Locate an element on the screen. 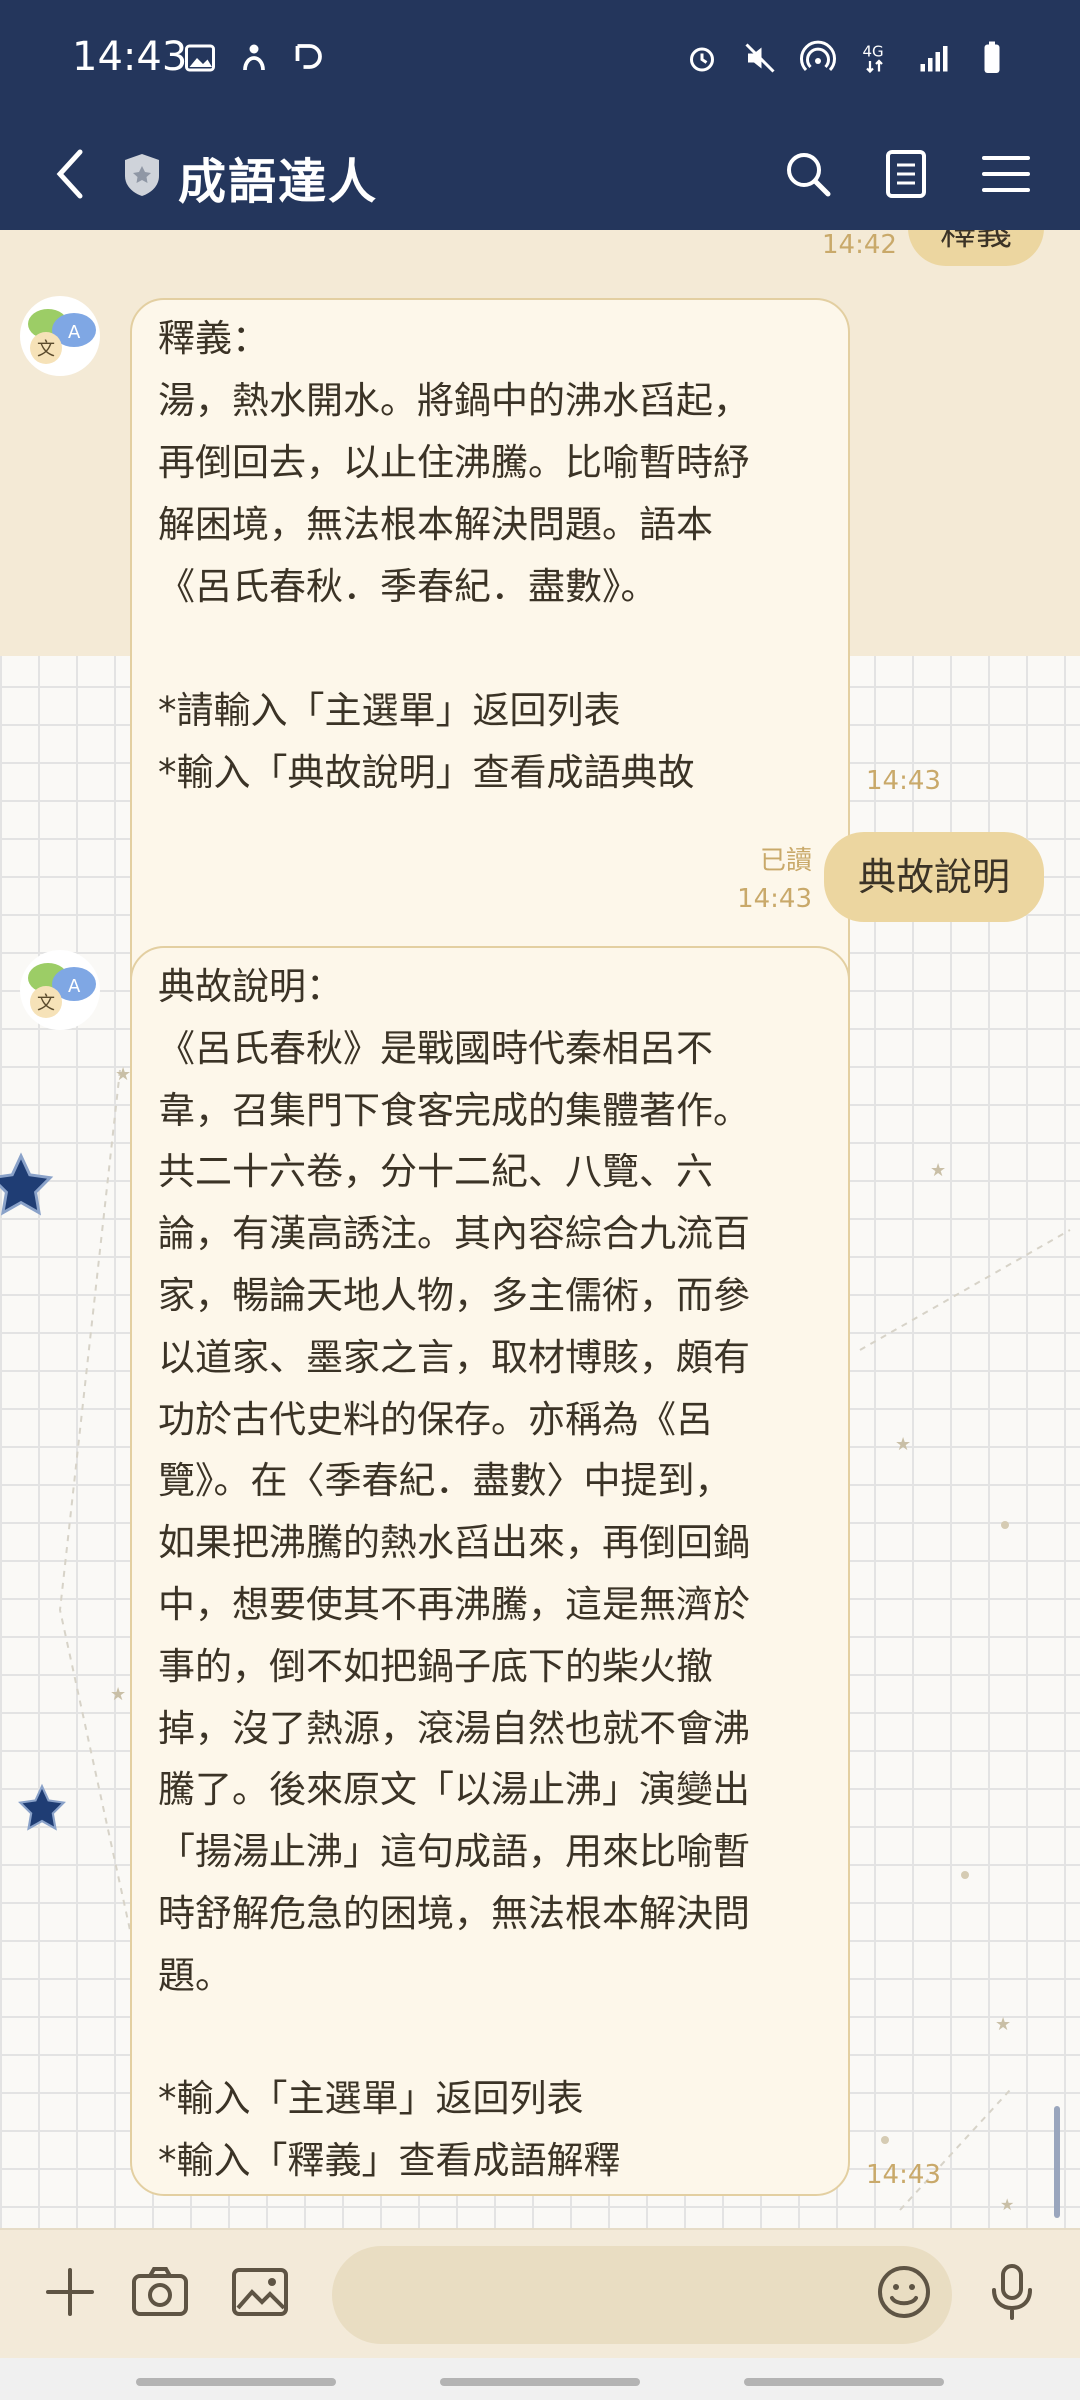 Image resolution: width=1080 pixels, height=2400 pixels. 4g-icon: 4G is located at coordinates (873, 58).